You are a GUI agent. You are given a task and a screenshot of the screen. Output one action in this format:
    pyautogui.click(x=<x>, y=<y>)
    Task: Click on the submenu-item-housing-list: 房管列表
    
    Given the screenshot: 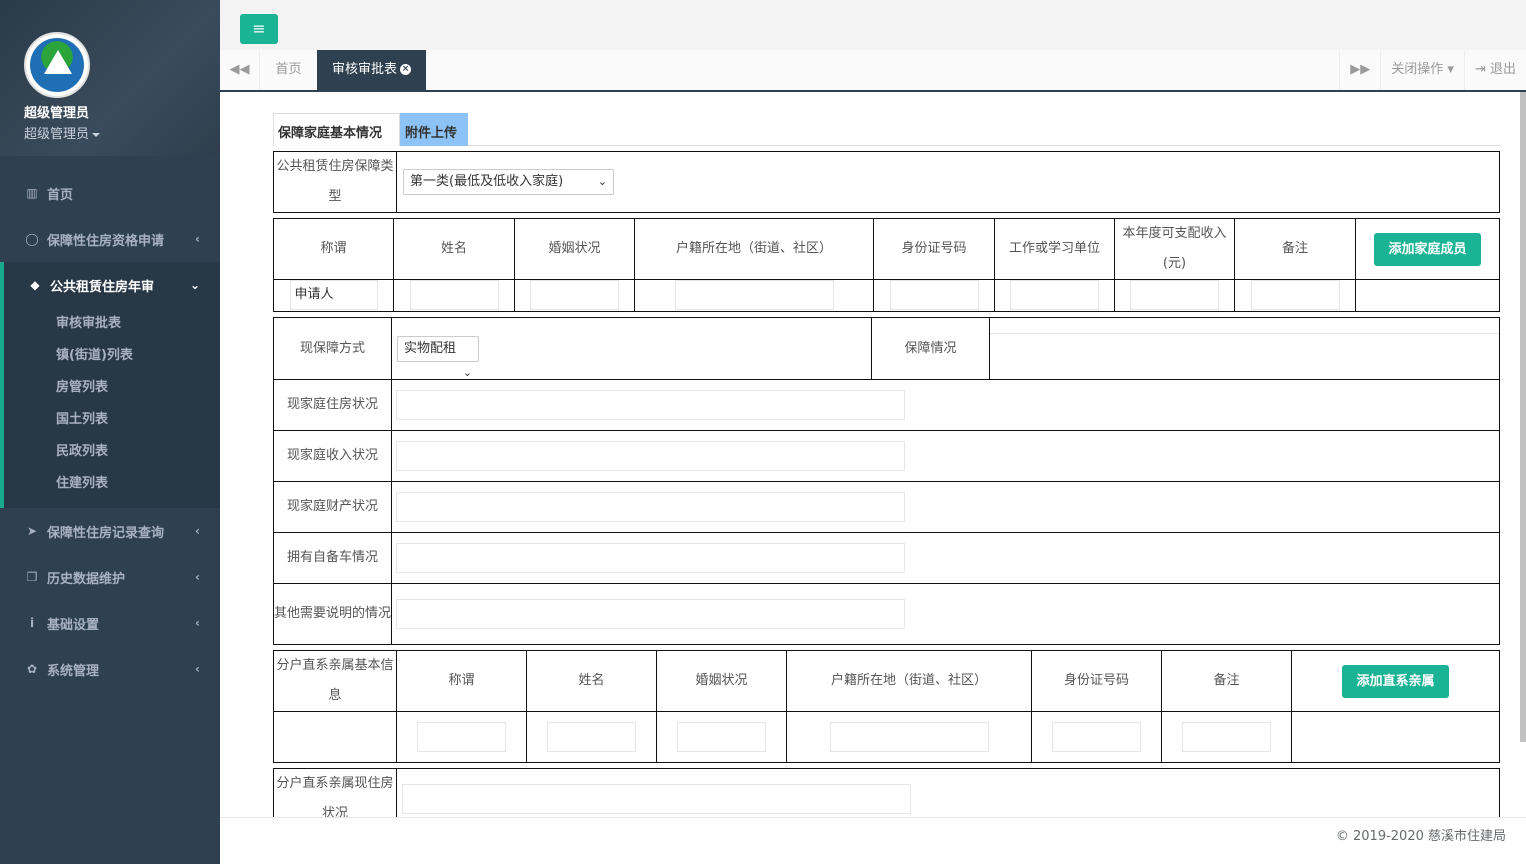 What is the action you would take?
    pyautogui.click(x=112, y=388)
    